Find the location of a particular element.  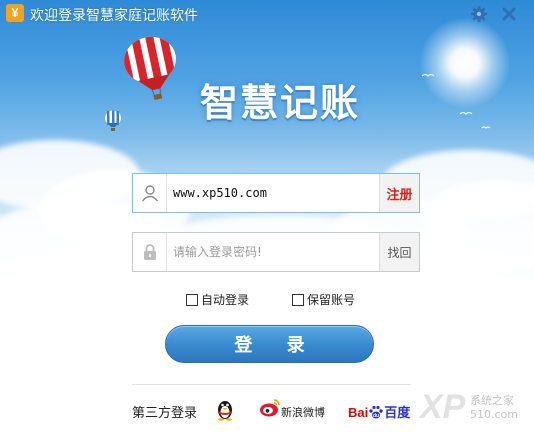

qq-penguin-icon is located at coordinates (225, 411).